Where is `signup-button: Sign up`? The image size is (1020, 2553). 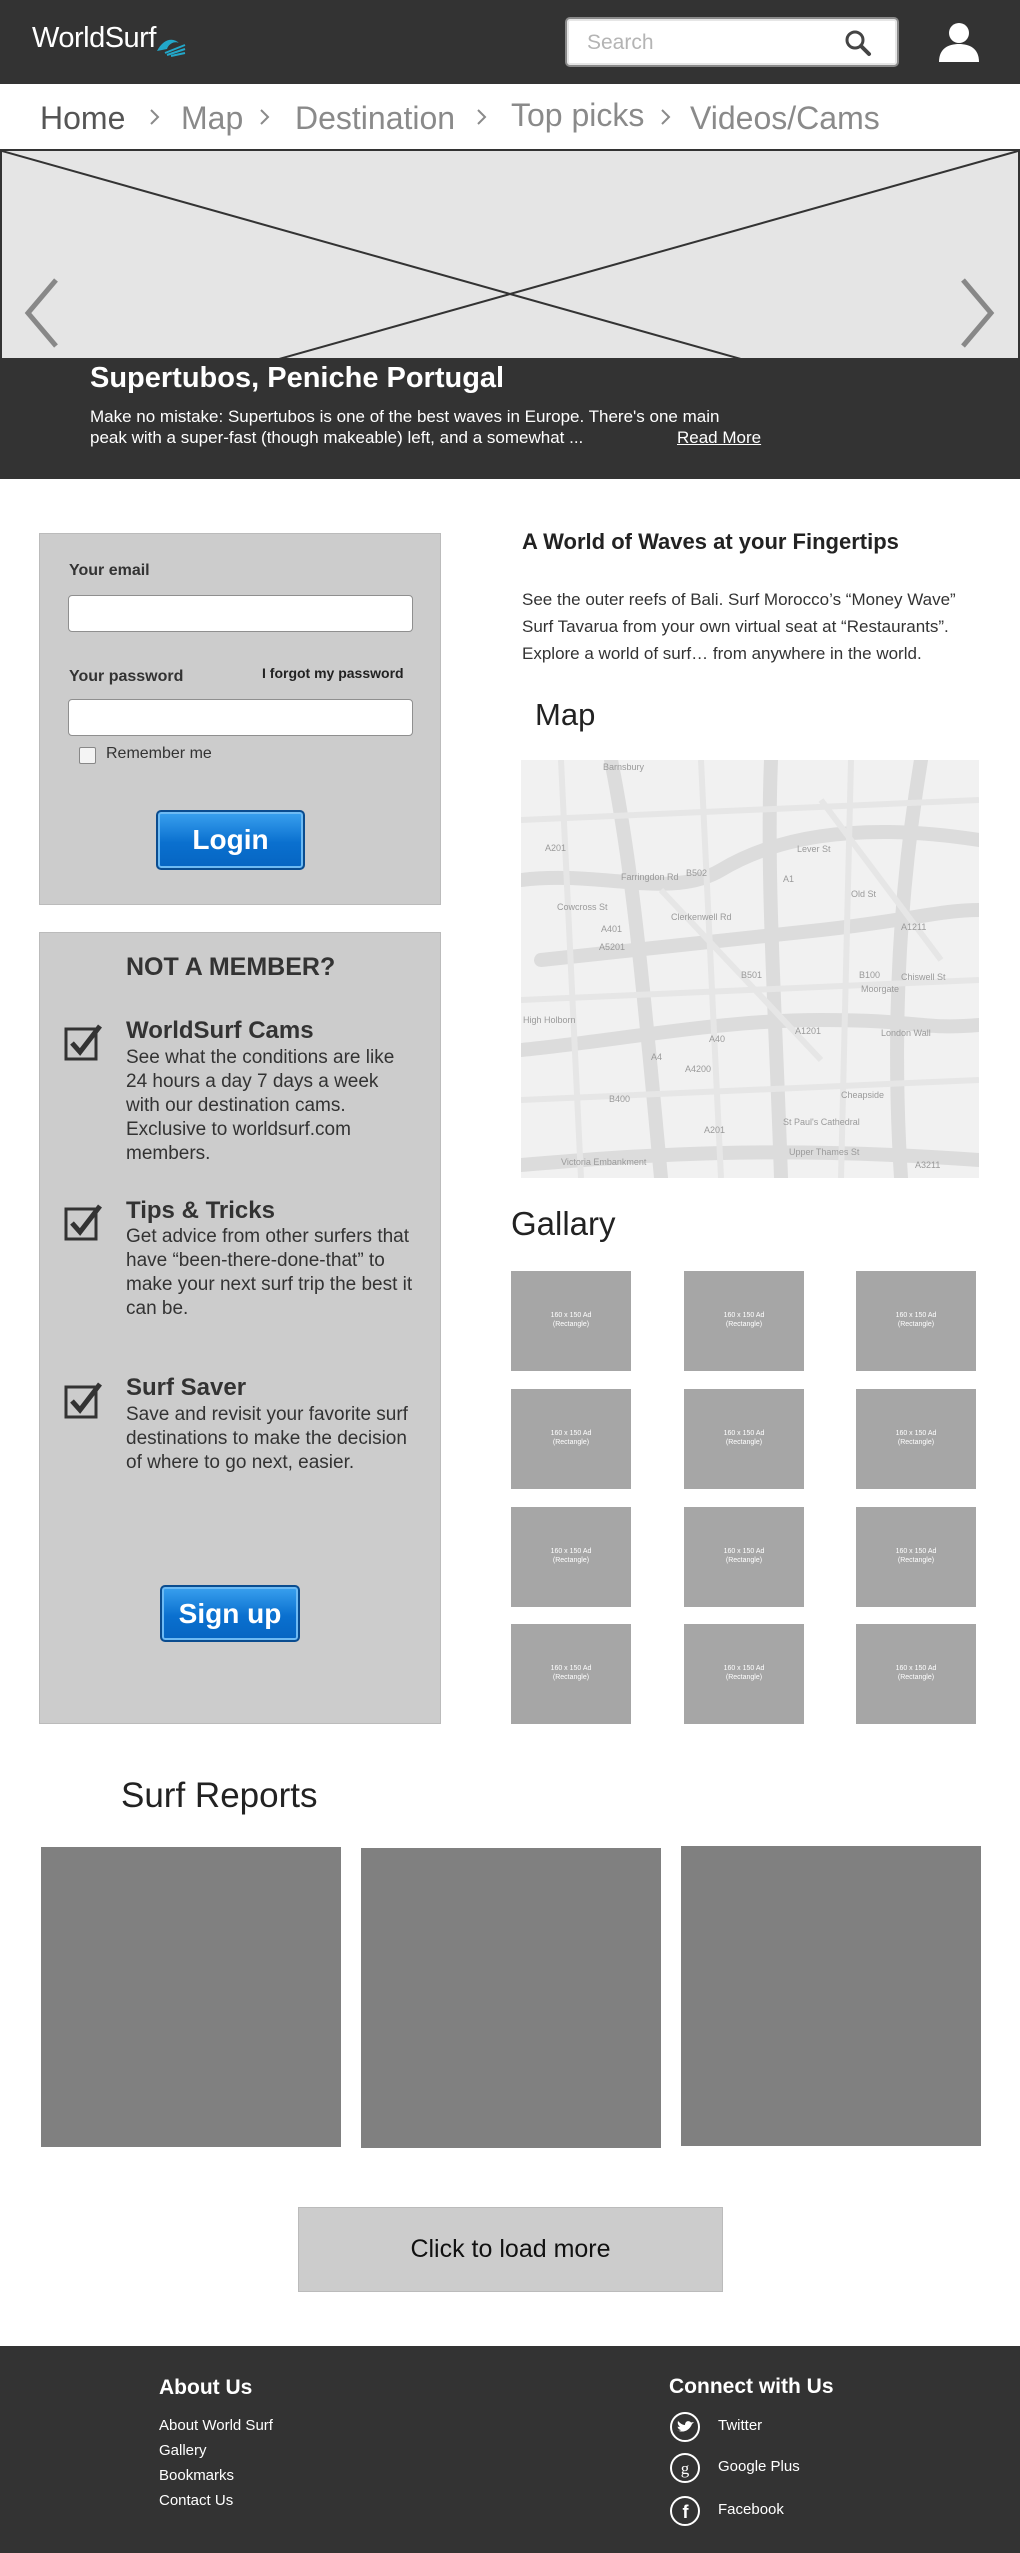 signup-button: Sign up is located at coordinates (230, 1613).